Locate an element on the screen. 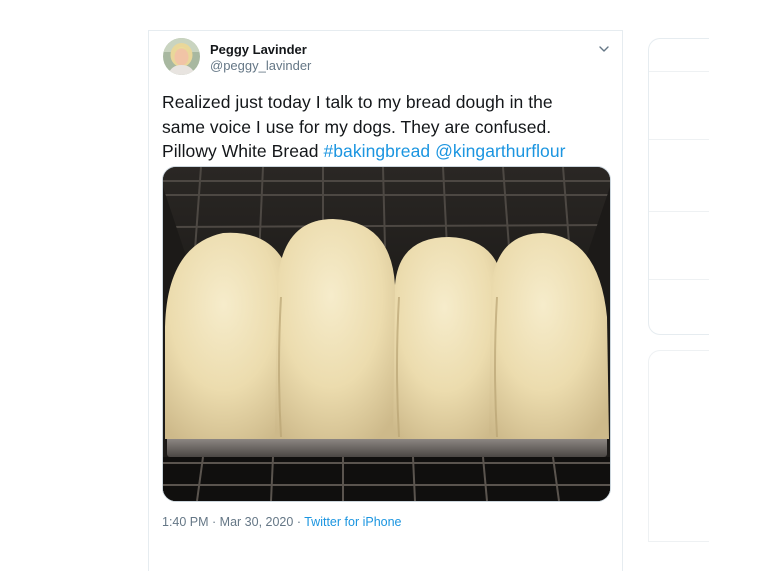  avatar-image is located at coordinates (181, 56).